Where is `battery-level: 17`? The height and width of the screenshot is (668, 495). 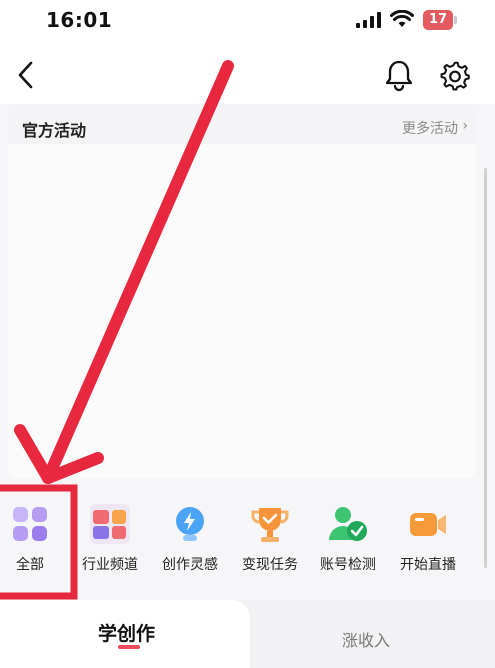
battery-level: 17 is located at coordinates (438, 19).